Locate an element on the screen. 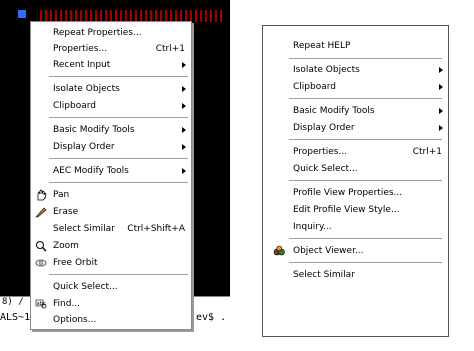 Image resolution: width=474 pixels, height=351 pixels. menu-item-zoom: Zoom is located at coordinates (111, 246).